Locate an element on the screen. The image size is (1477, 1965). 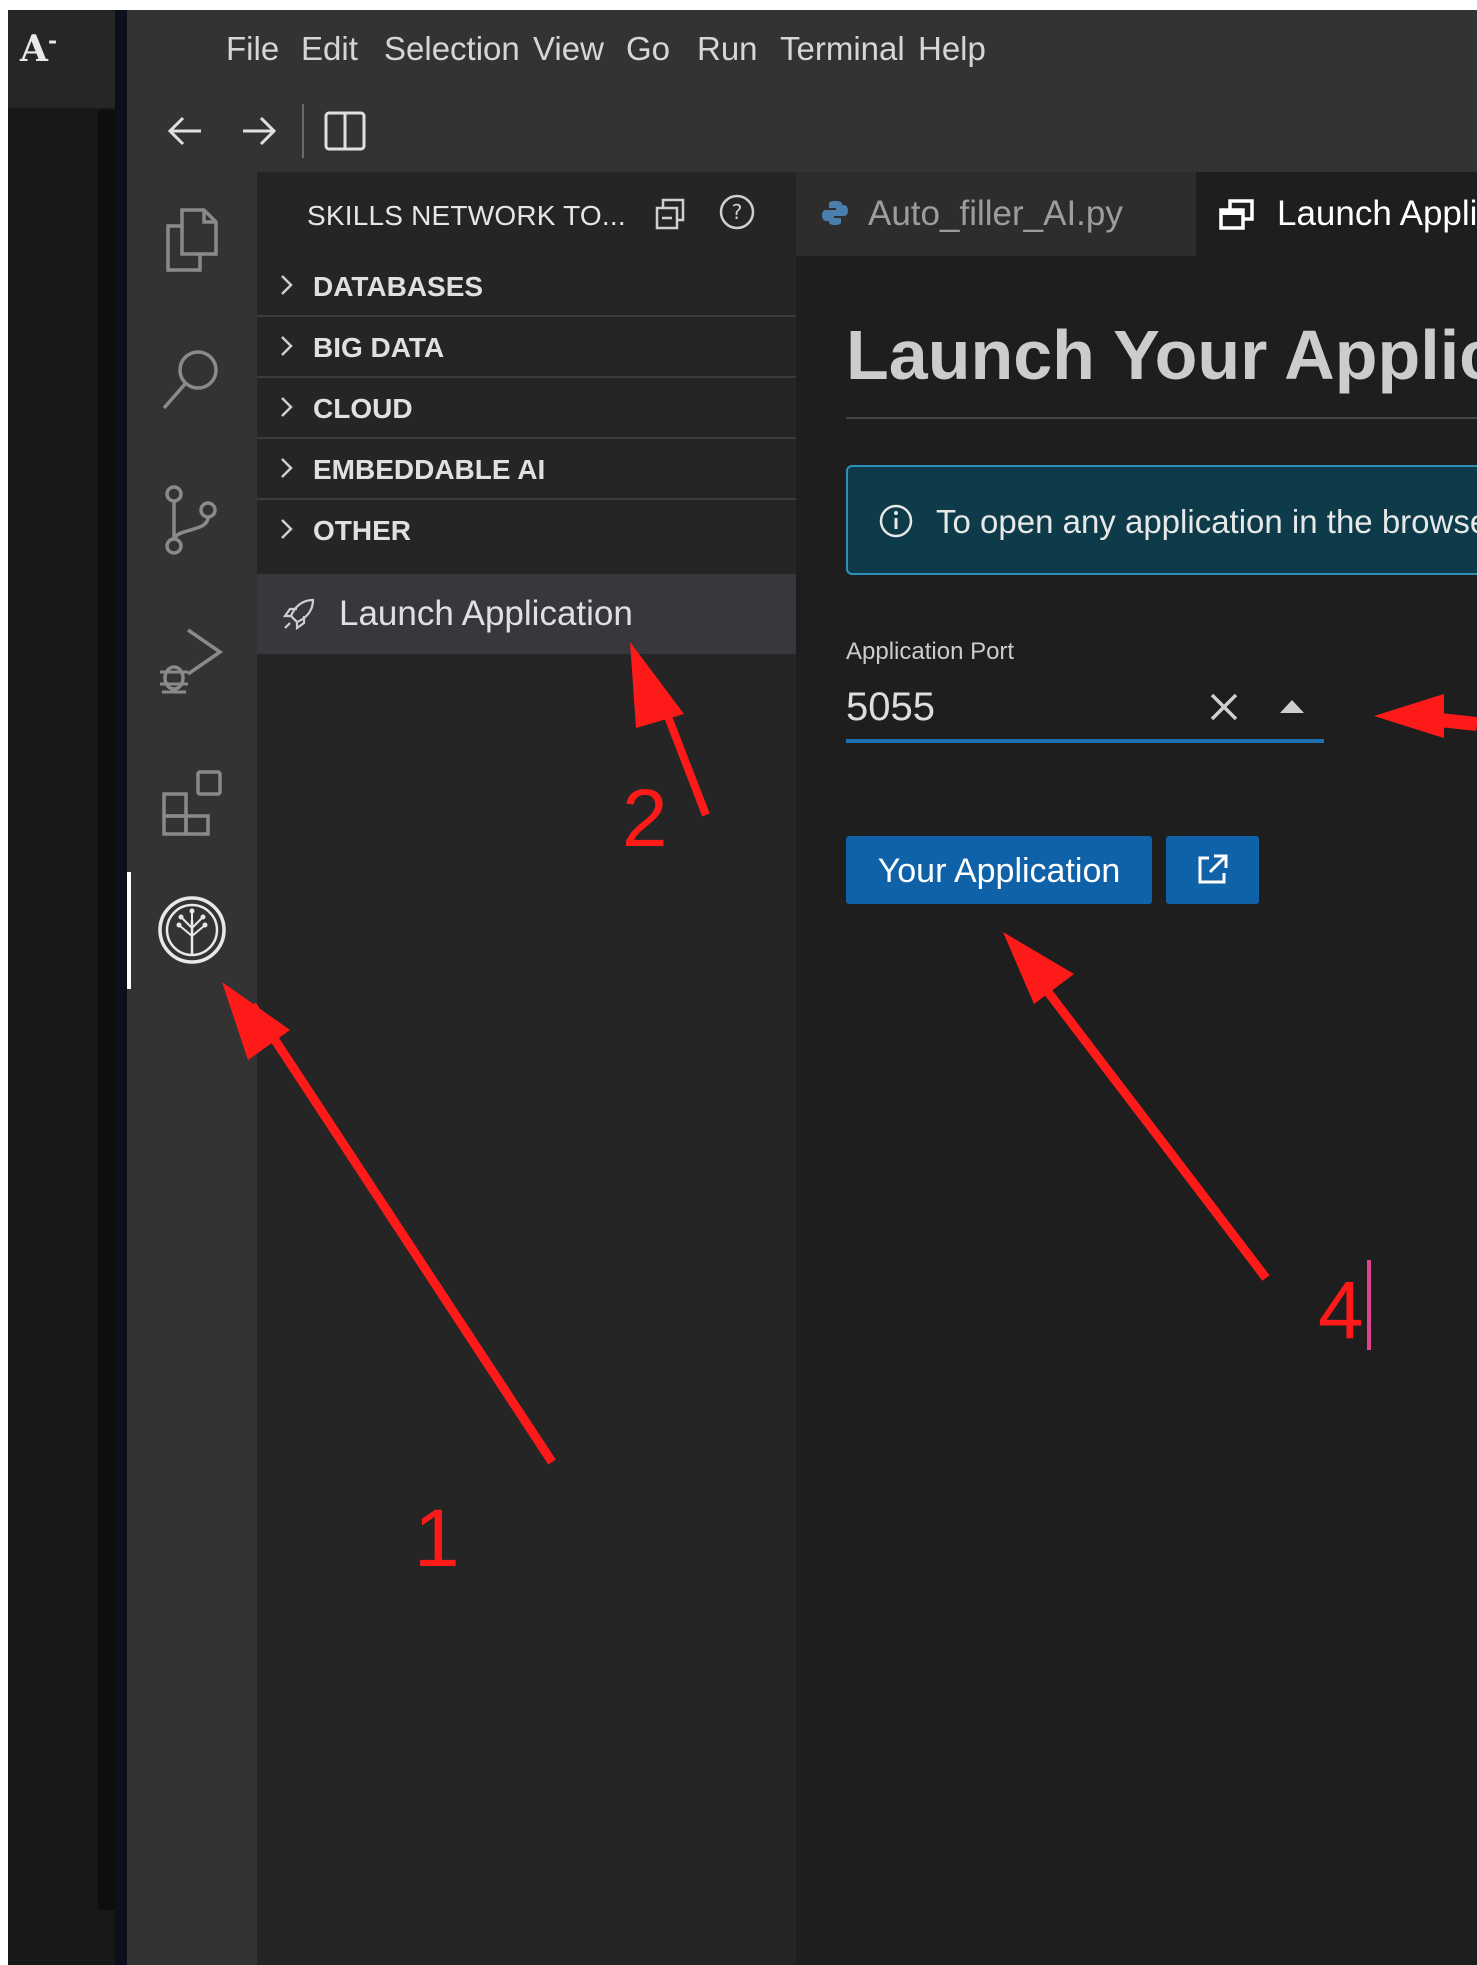
rocket-icon is located at coordinates (298, 614).